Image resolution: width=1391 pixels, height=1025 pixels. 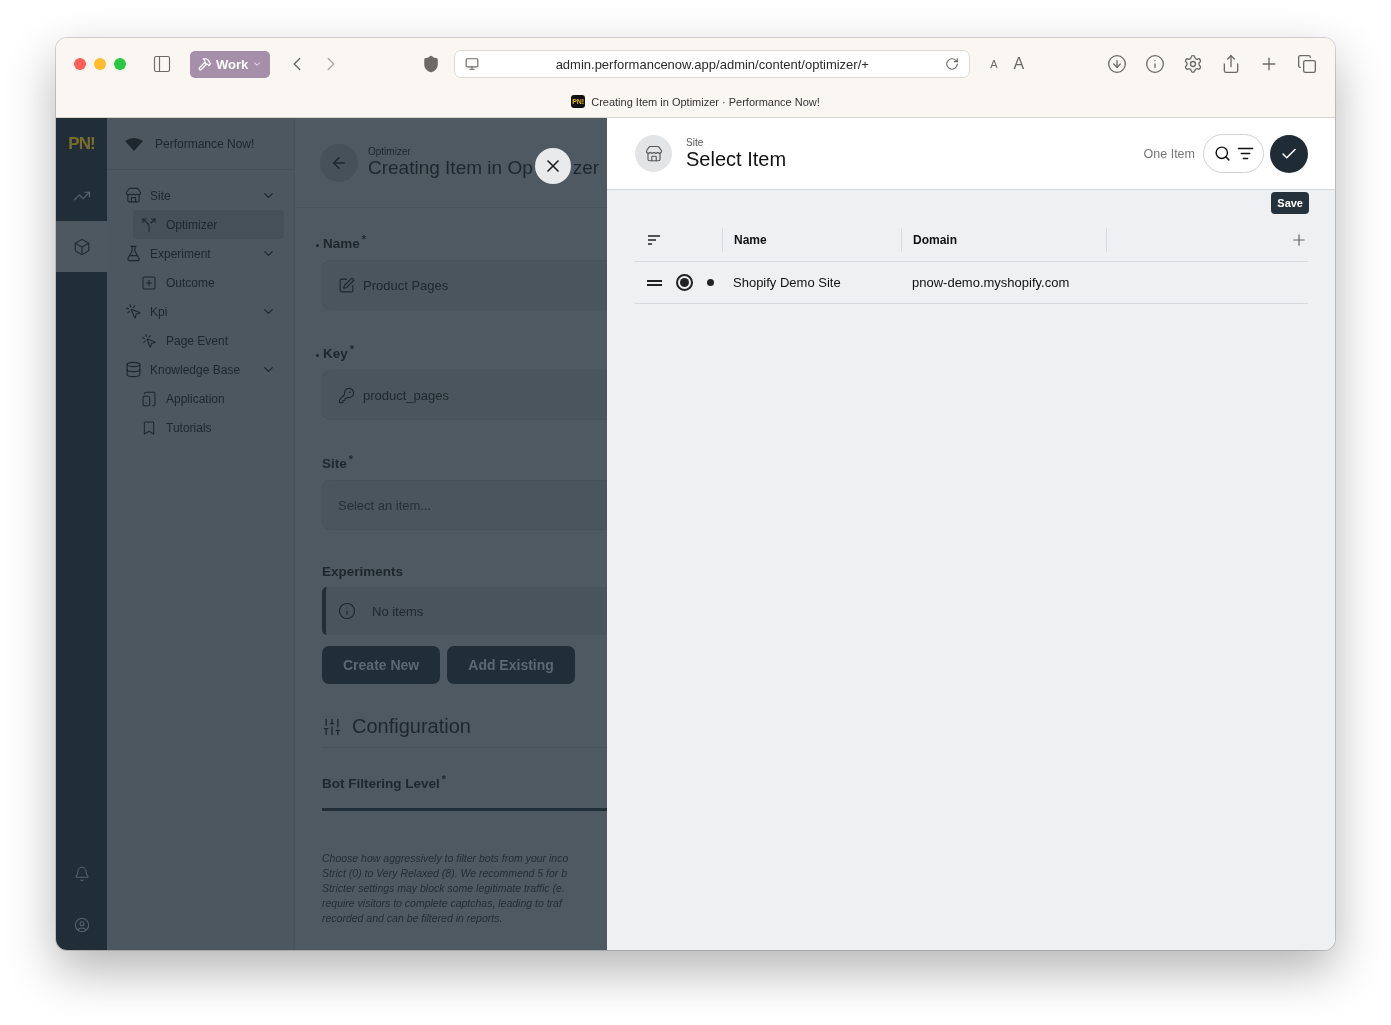 I want to click on status-dot, so click(x=710, y=282).